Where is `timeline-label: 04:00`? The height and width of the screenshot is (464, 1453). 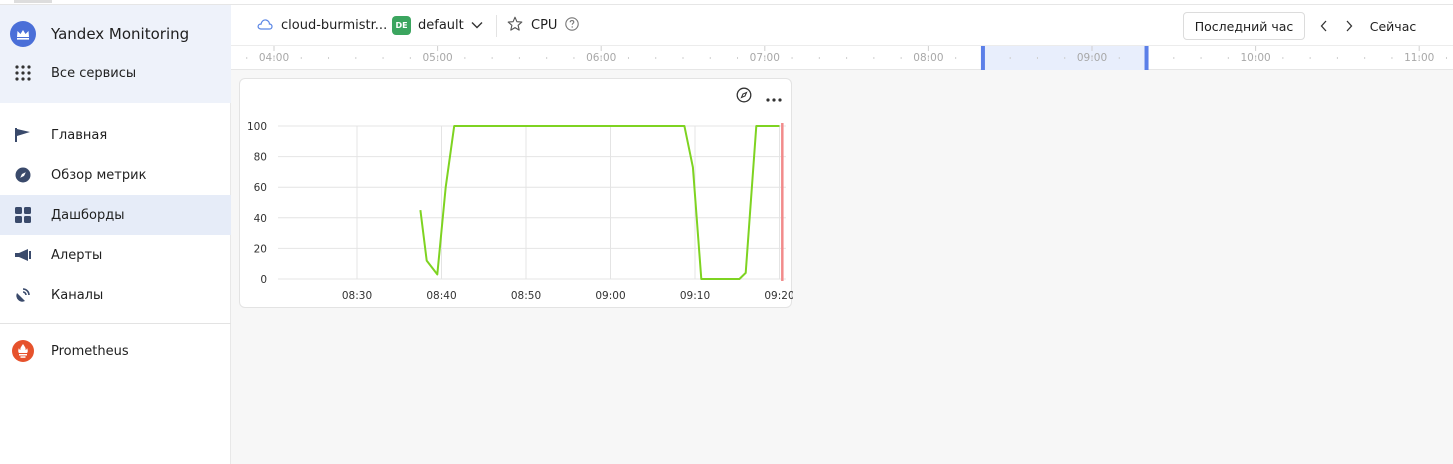 timeline-label: 04:00 is located at coordinates (274, 58).